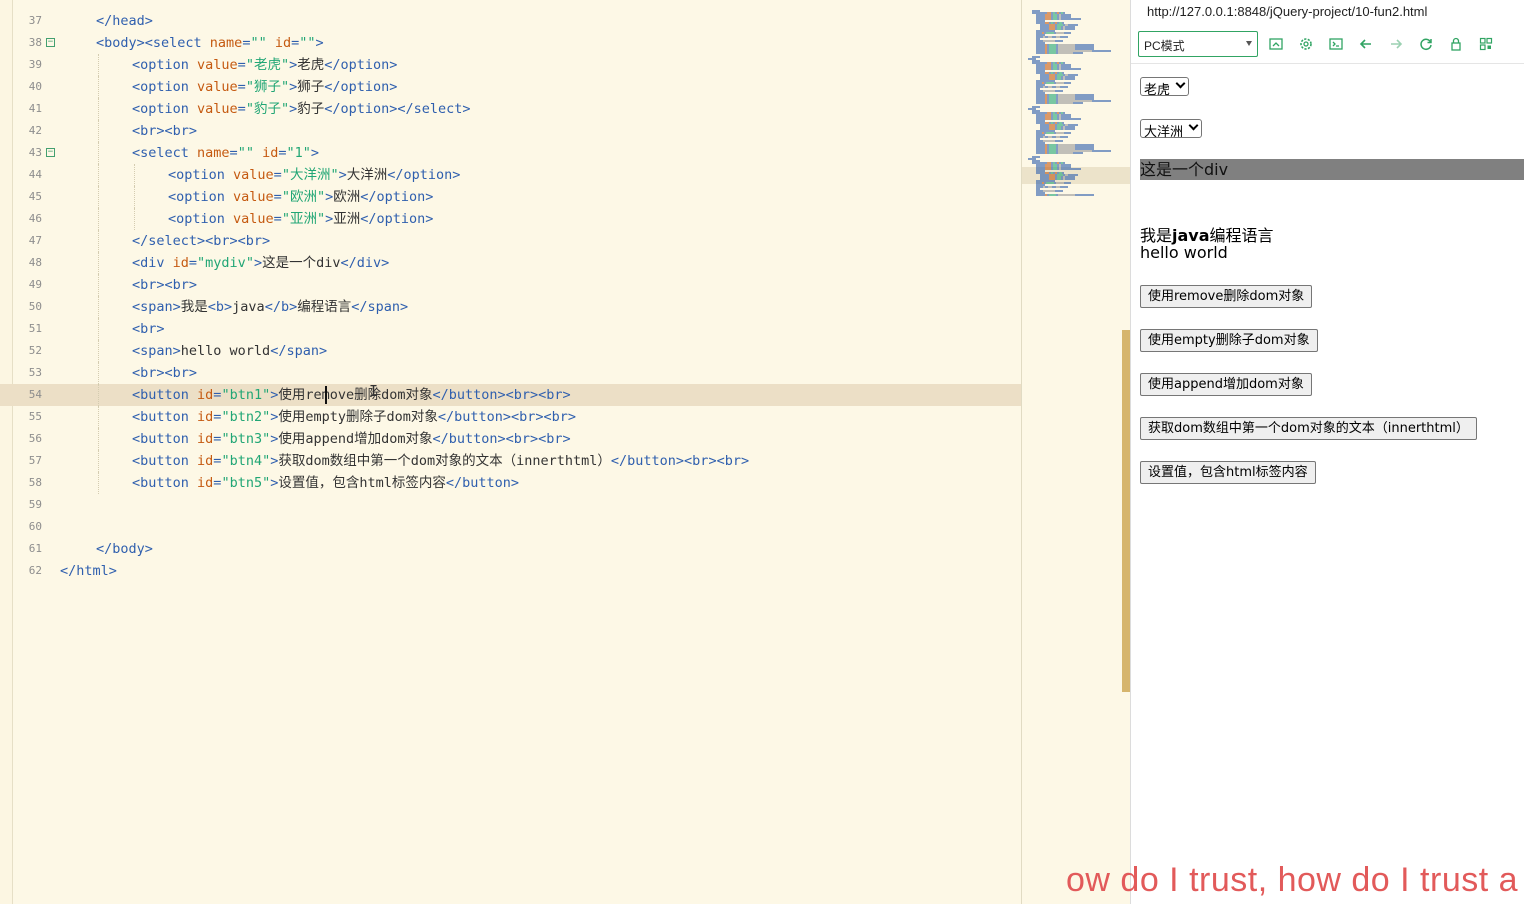 The height and width of the screenshot is (904, 1524). I want to click on code-line: 59, so click(510, 505).